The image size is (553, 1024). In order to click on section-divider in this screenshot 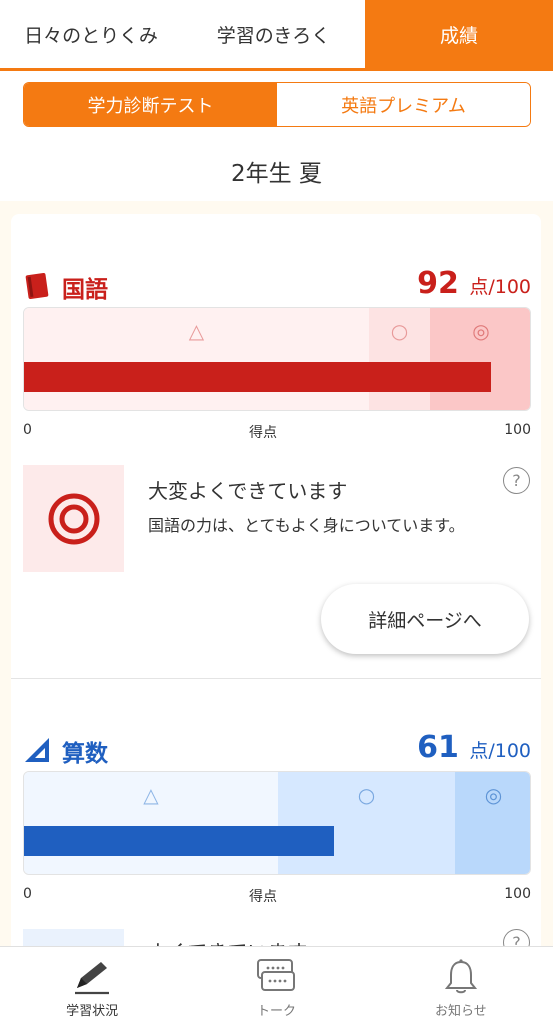, I will do `click(276, 678)`.